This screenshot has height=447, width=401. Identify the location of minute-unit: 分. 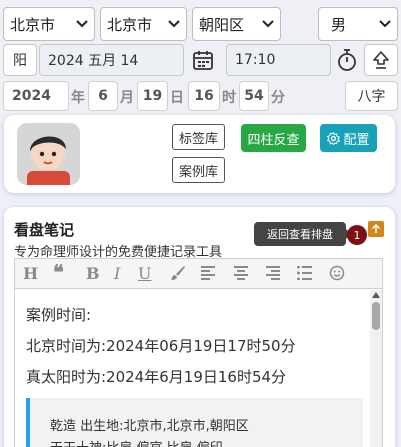
(278, 98).